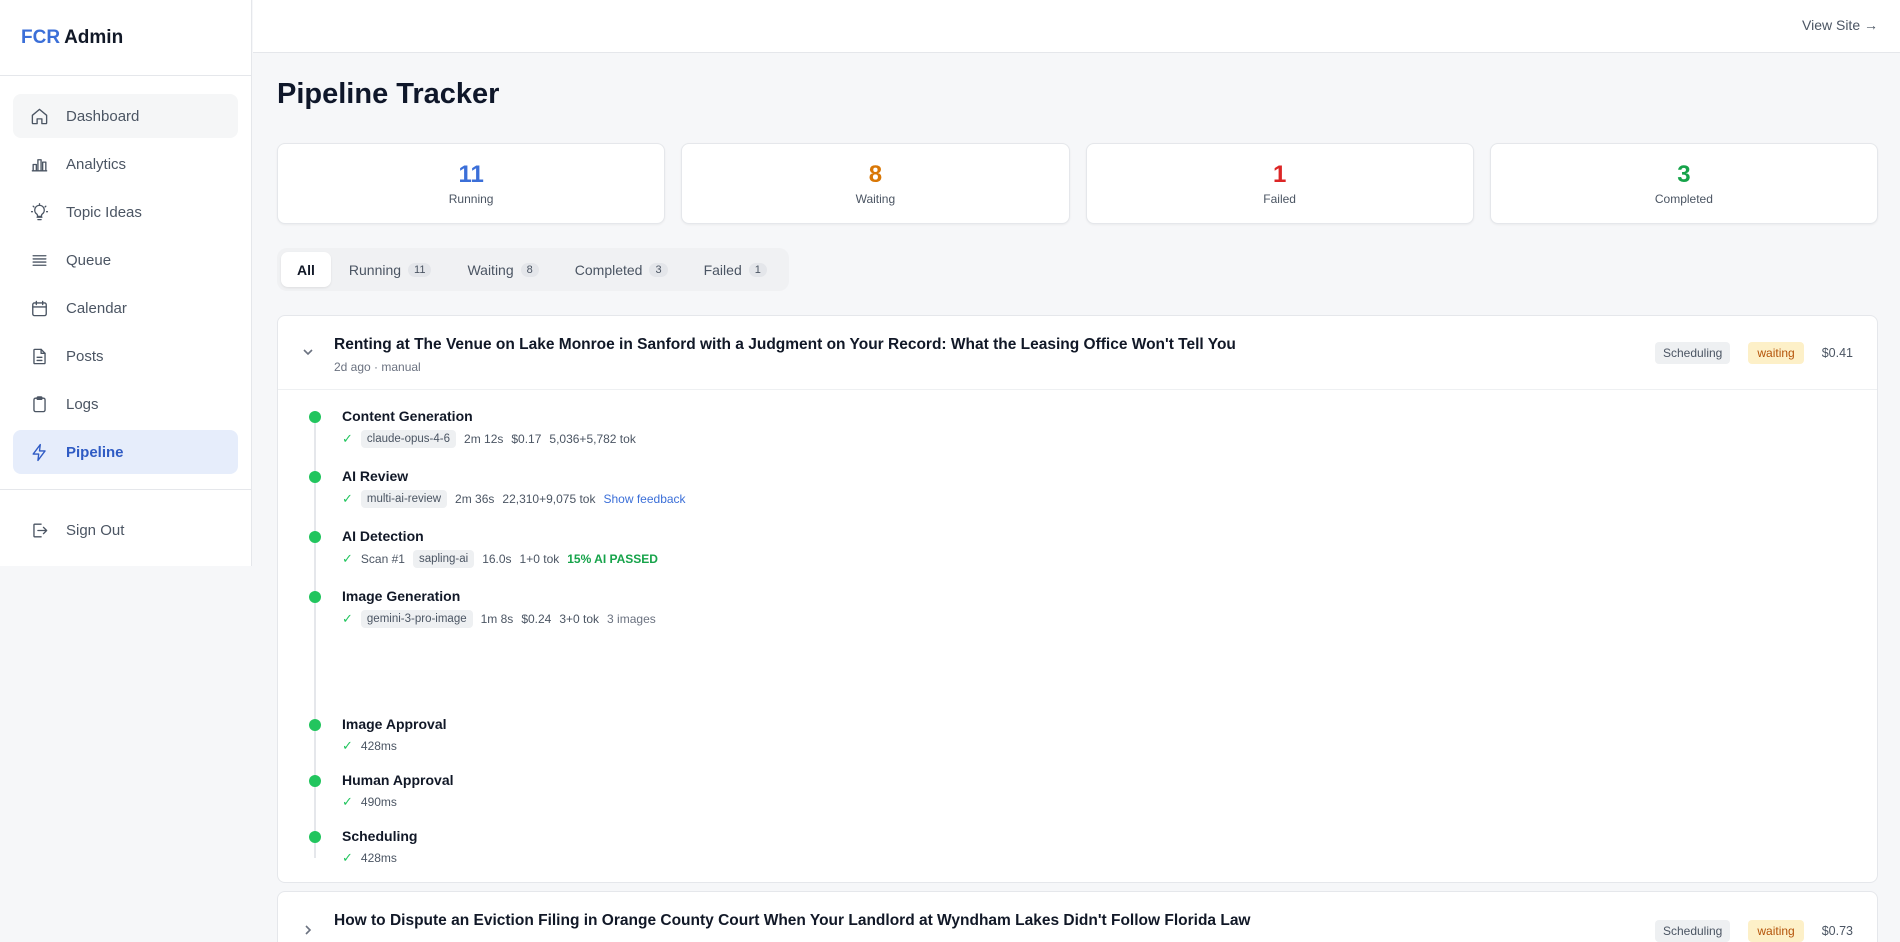 The width and height of the screenshot is (1900, 942). What do you see at coordinates (104, 212) in the screenshot?
I see `sidebar-item-label: Topic Ideas` at bounding box center [104, 212].